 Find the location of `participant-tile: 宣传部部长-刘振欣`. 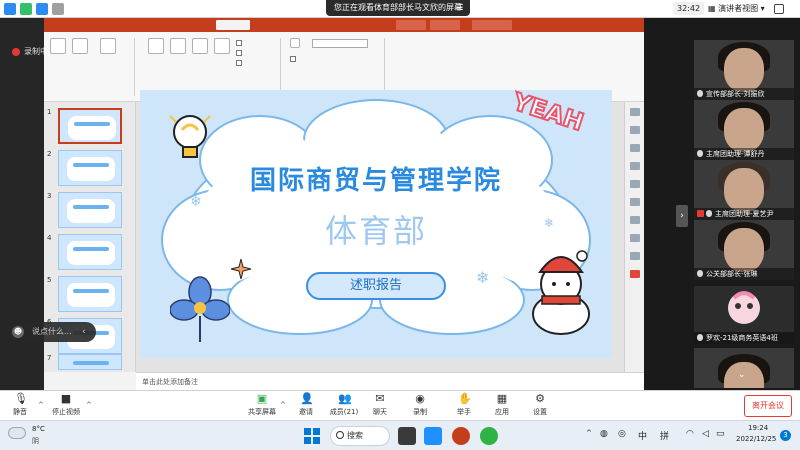

participant-tile: 宣传部部长-刘振欣 is located at coordinates (744, 70).